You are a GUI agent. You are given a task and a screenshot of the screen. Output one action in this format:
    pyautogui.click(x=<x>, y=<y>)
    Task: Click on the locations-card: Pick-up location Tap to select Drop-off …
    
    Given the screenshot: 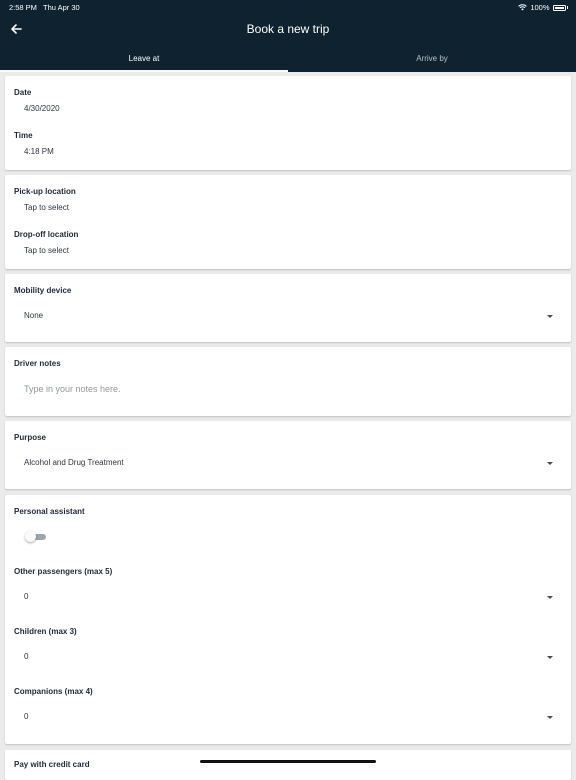 What is the action you would take?
    pyautogui.click(x=288, y=222)
    